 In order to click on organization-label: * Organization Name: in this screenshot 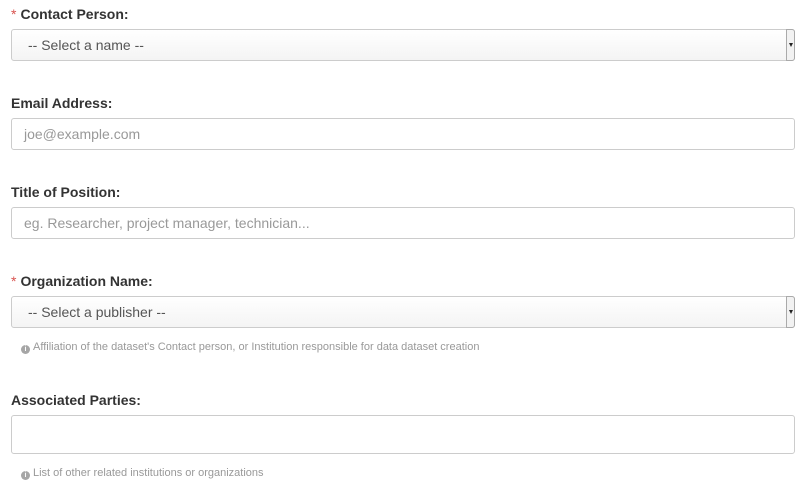, I will do `click(82, 281)`.